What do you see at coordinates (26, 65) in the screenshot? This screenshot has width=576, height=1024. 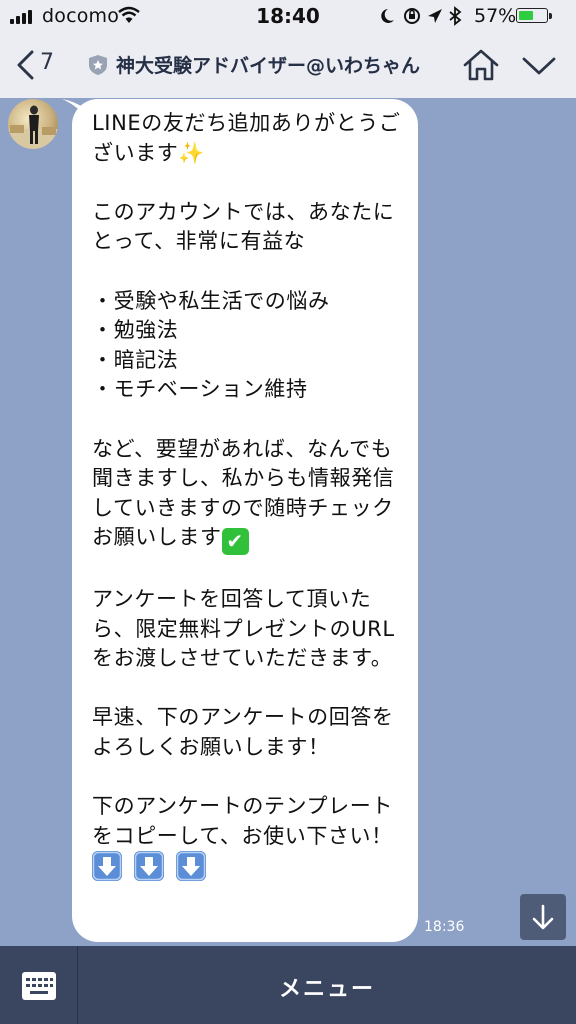 I see `back-chevron-icon` at bounding box center [26, 65].